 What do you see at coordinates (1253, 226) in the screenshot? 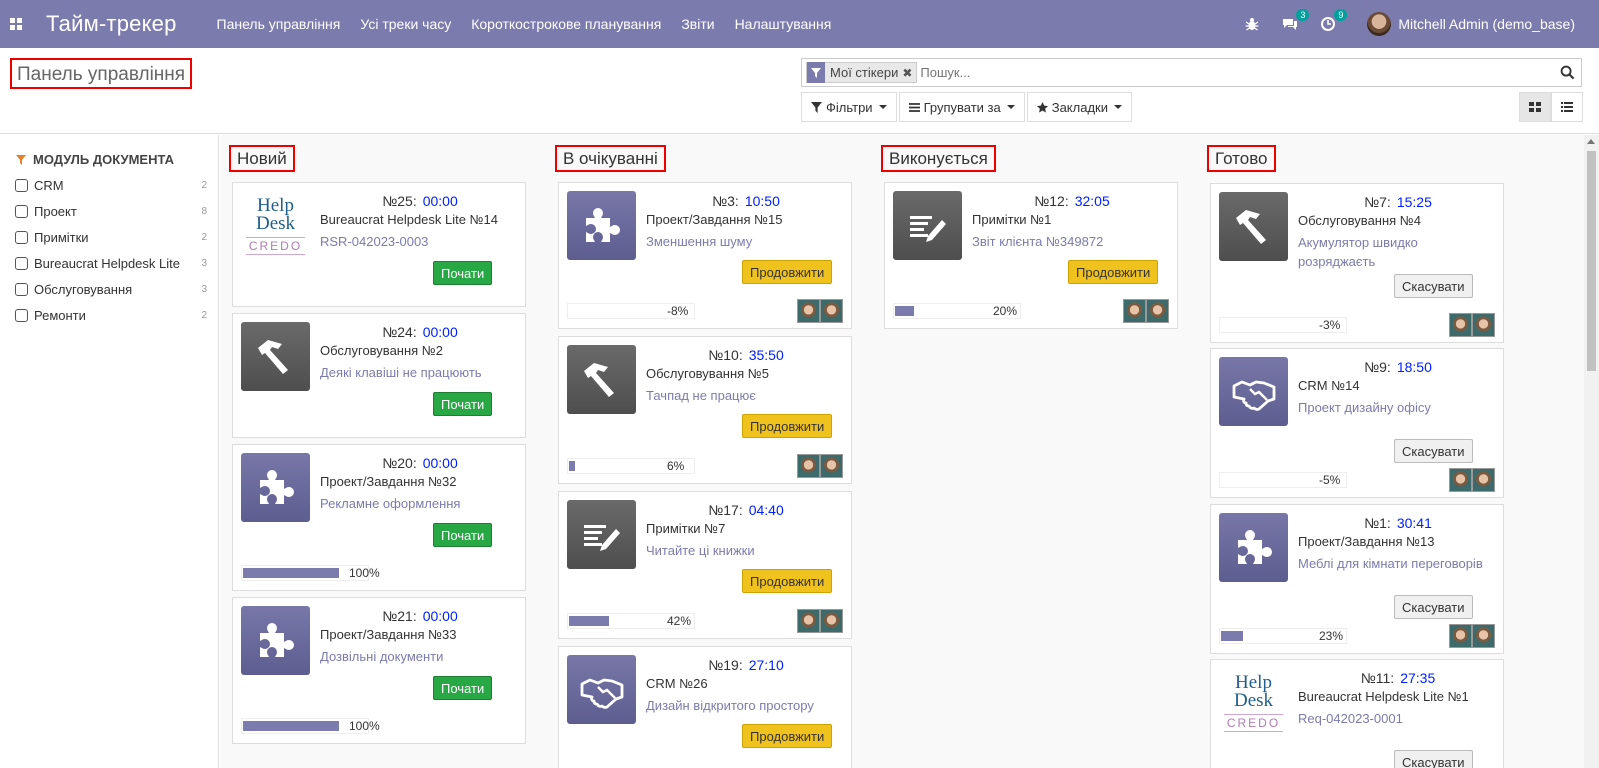
I see `hammer-icon` at bounding box center [1253, 226].